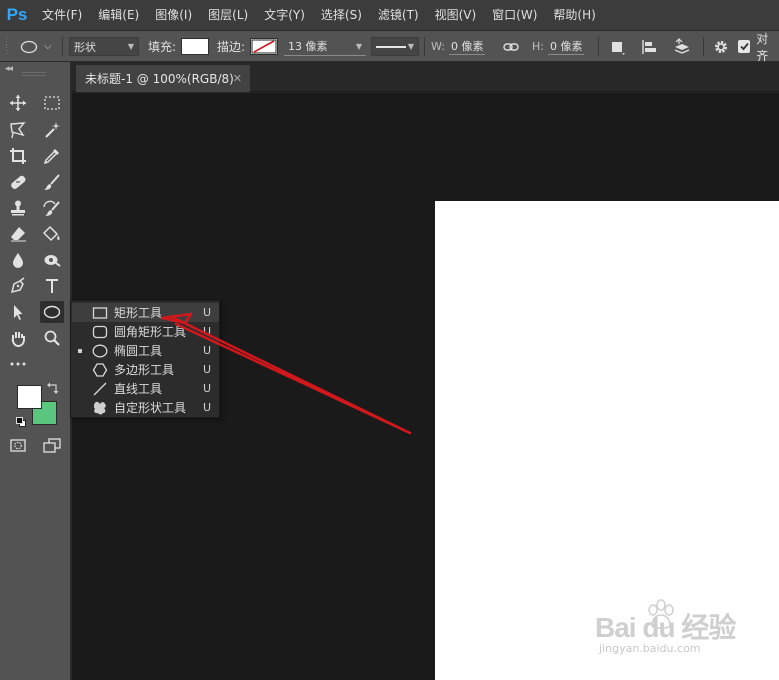 The image size is (779, 680). Describe the element at coordinates (398, 15) in the screenshot. I see `menu-filter: 滤镜(T)` at that location.